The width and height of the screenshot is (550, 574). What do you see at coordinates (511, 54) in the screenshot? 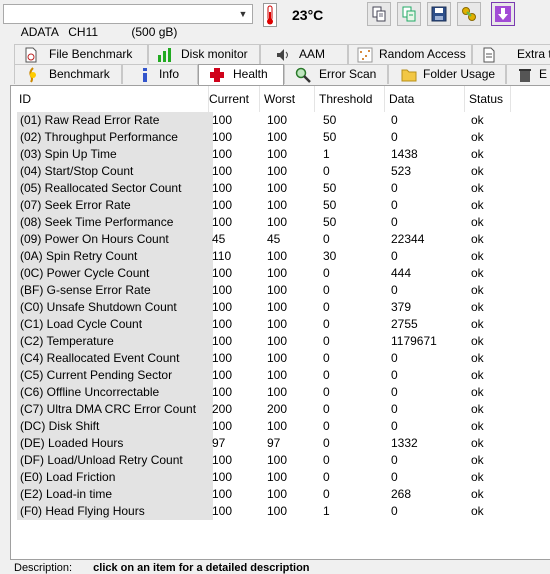
I see `tab-extra-tests: Extra te` at bounding box center [511, 54].